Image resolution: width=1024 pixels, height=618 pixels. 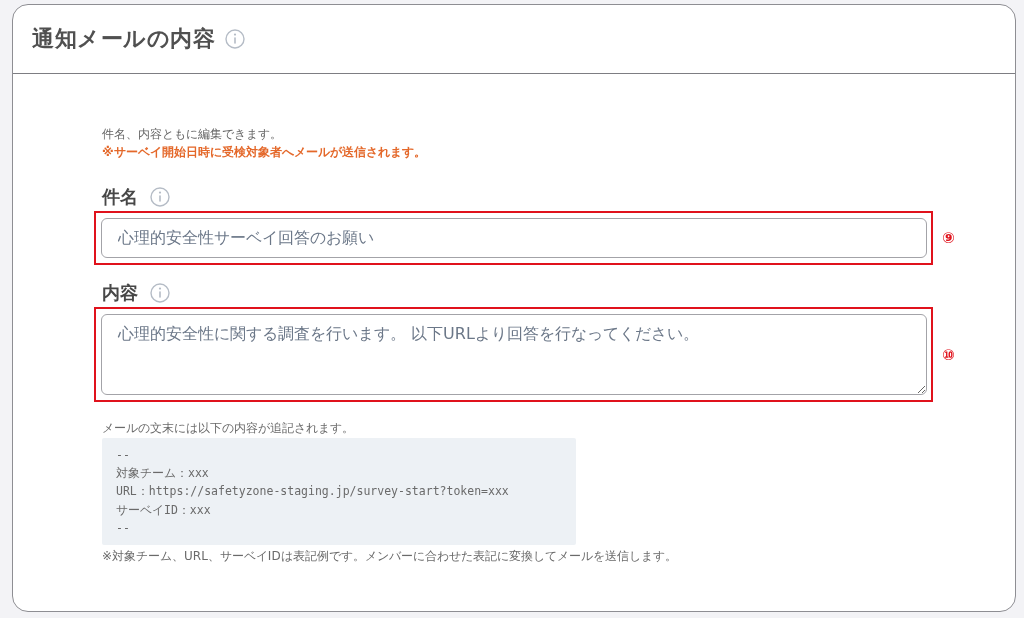 What do you see at coordinates (120, 293) in the screenshot?
I see `field-label: 内容` at bounding box center [120, 293].